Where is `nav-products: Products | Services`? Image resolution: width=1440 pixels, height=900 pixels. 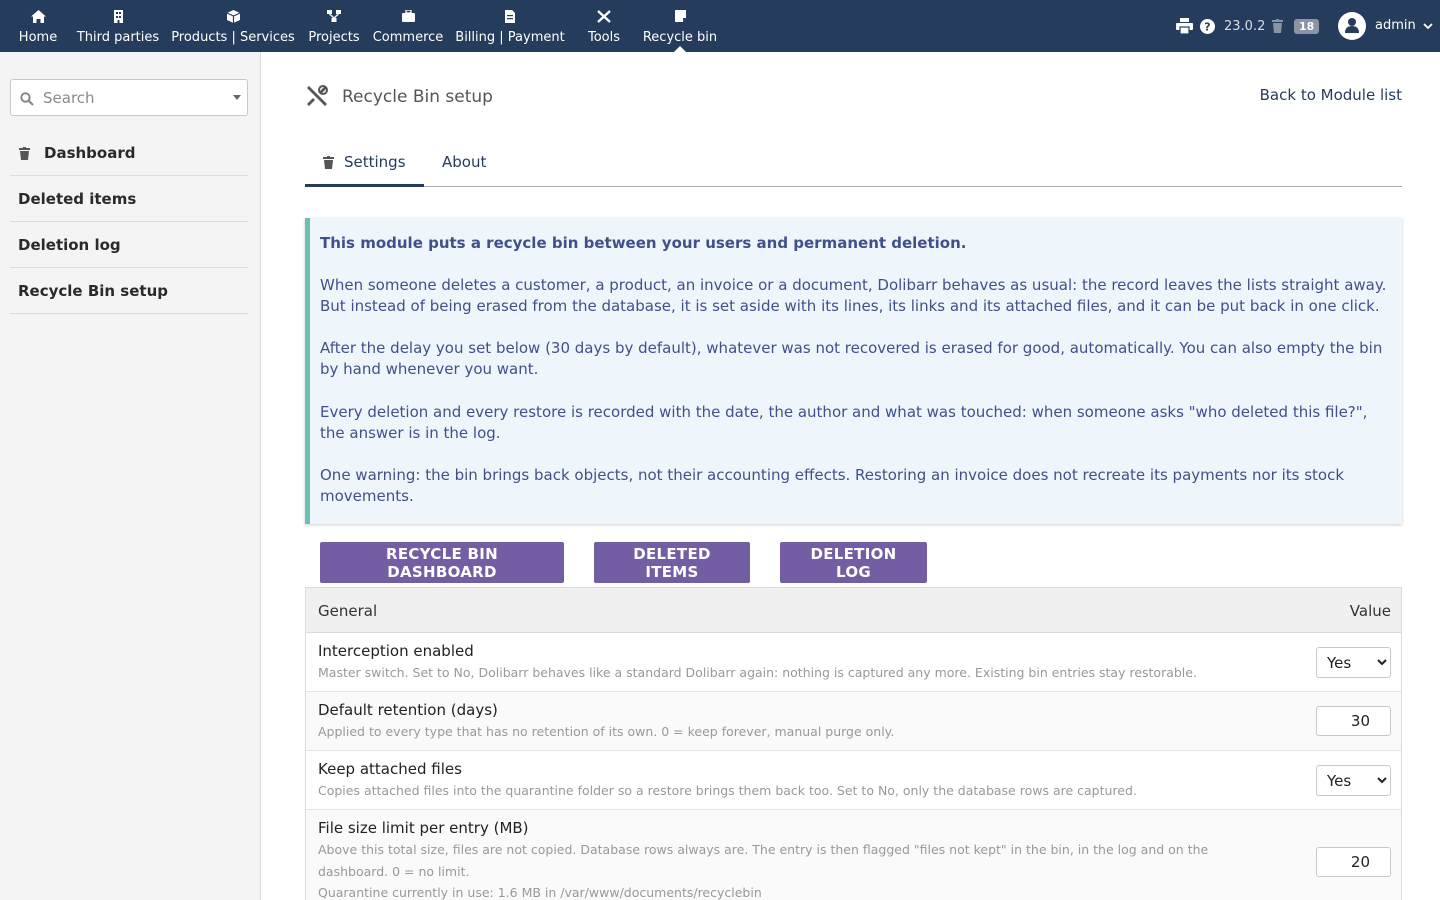 nav-products: Products | Services is located at coordinates (233, 26).